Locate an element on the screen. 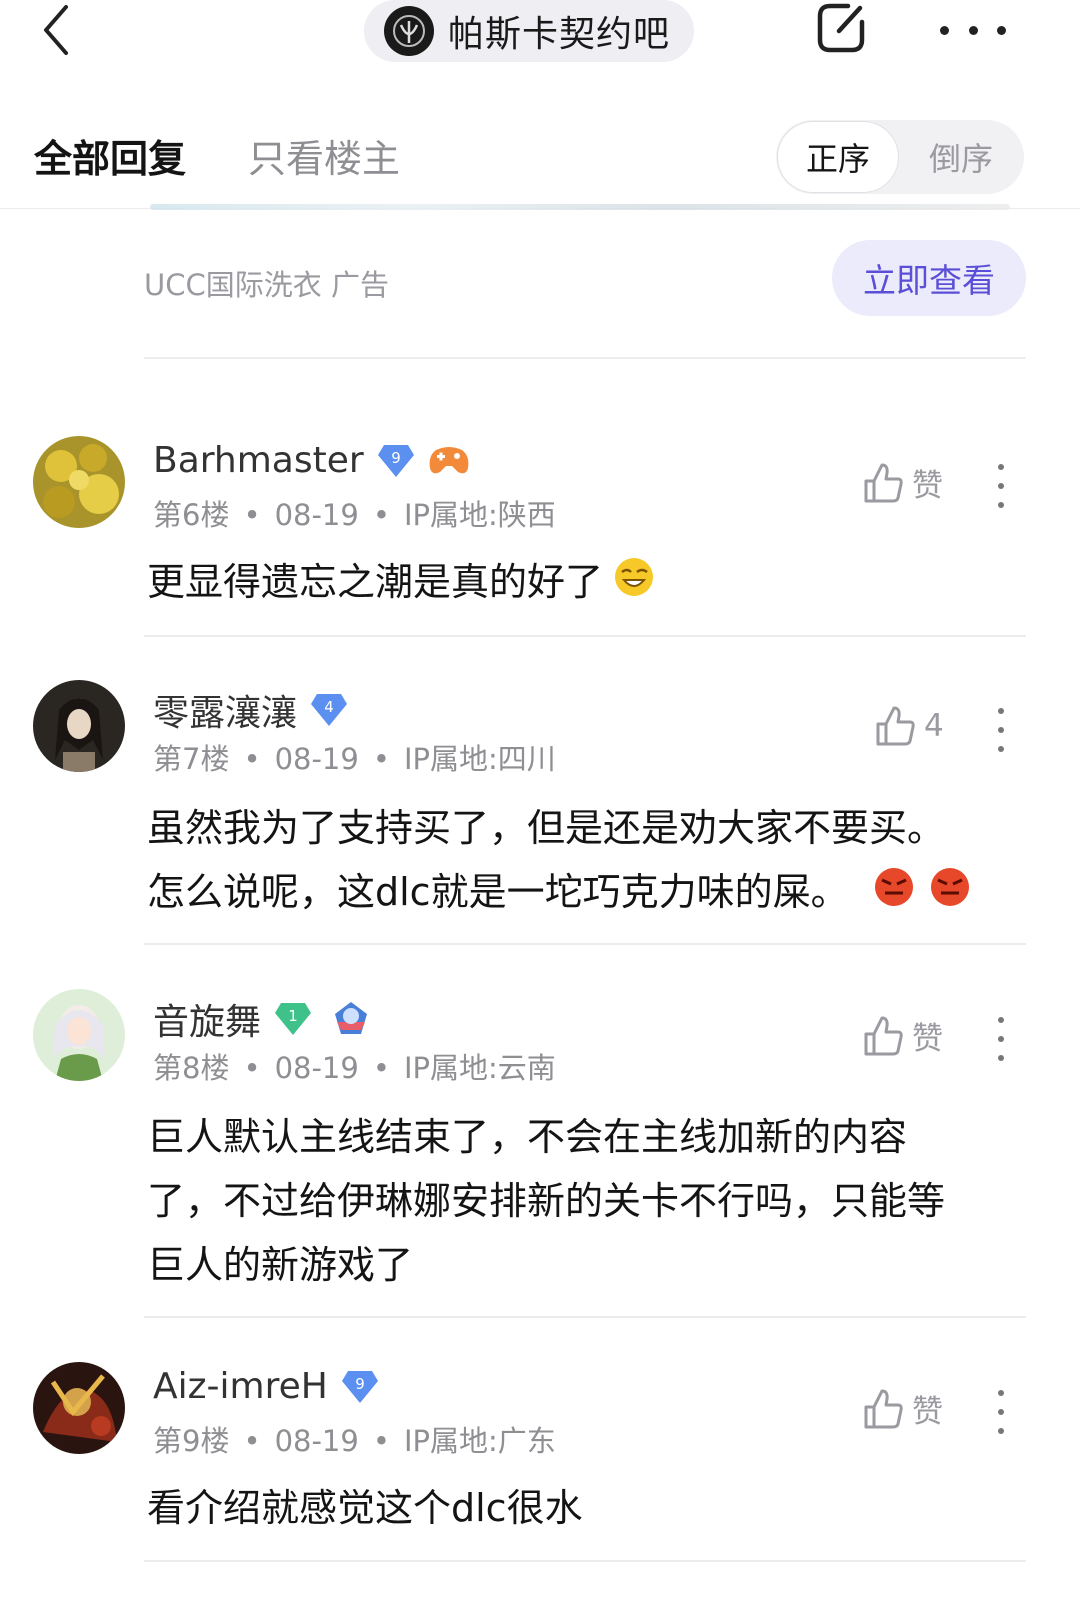 The width and height of the screenshot is (1080, 1601). level-badge: 4 is located at coordinates (329, 710).